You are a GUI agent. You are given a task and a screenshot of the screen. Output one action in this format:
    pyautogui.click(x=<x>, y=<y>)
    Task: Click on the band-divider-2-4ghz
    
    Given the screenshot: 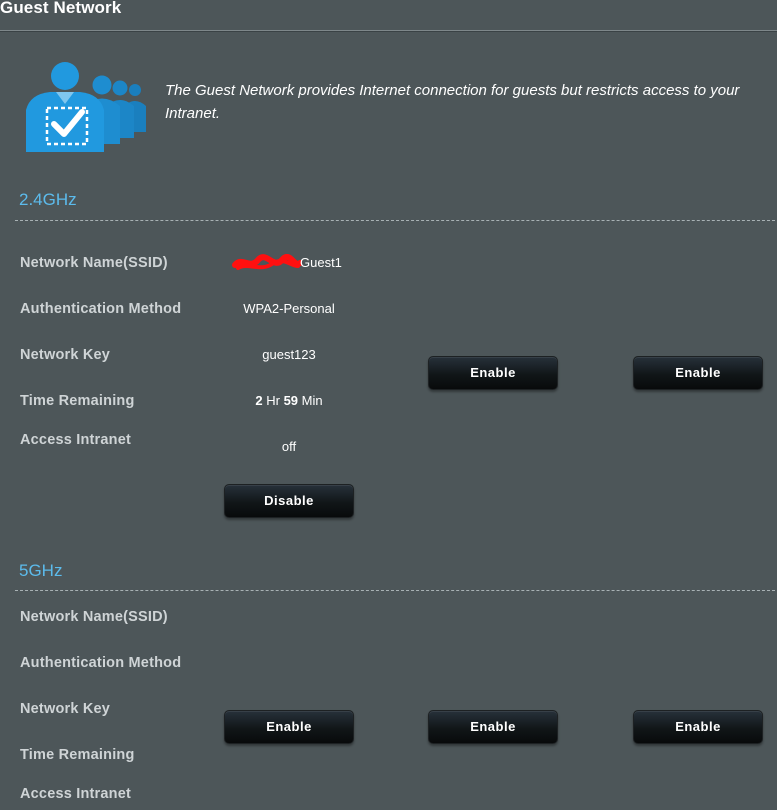 What is the action you would take?
    pyautogui.click(x=395, y=220)
    